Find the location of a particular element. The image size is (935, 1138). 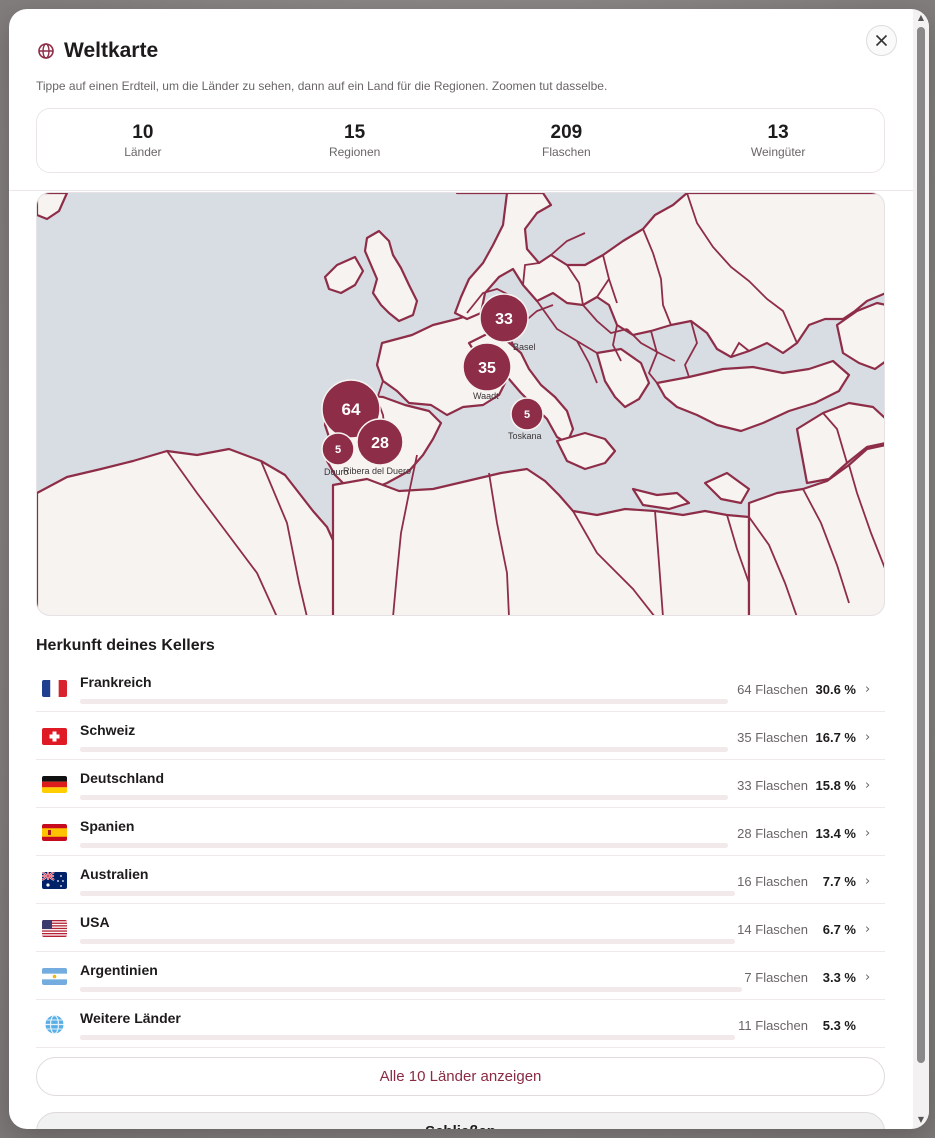

region-label: Ribera del Duero is located at coordinates (377, 471).